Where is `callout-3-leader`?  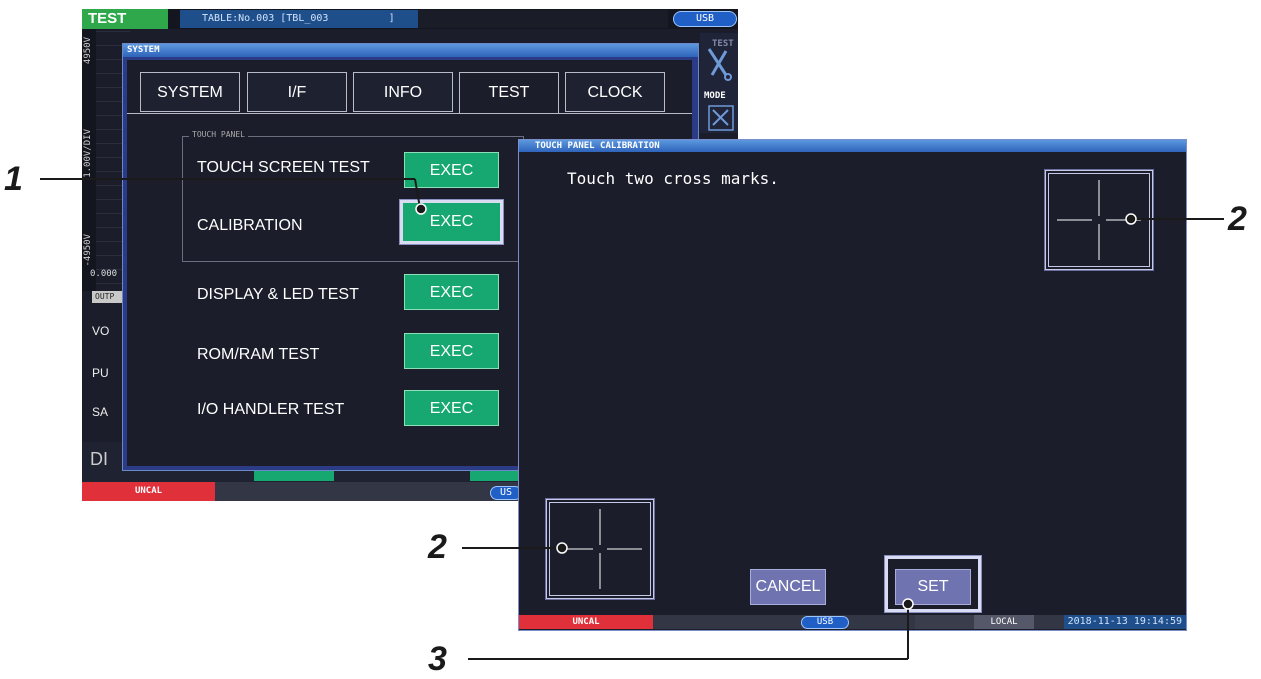
callout-3-leader is located at coordinates (691, 629).